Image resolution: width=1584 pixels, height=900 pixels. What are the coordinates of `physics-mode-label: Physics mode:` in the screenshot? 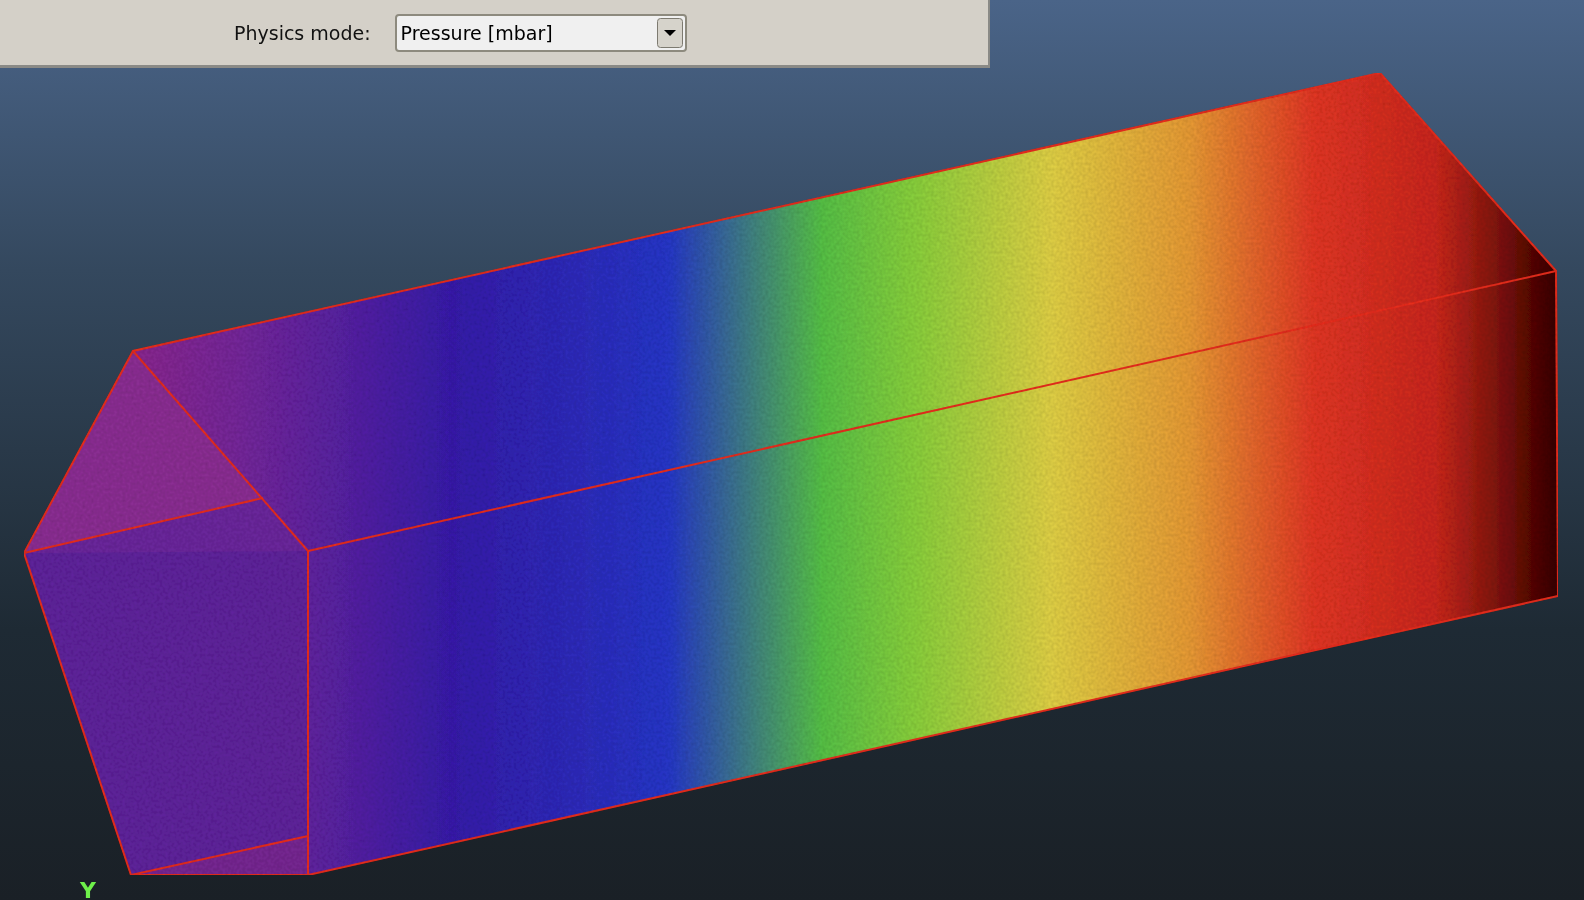 It's located at (302, 32).